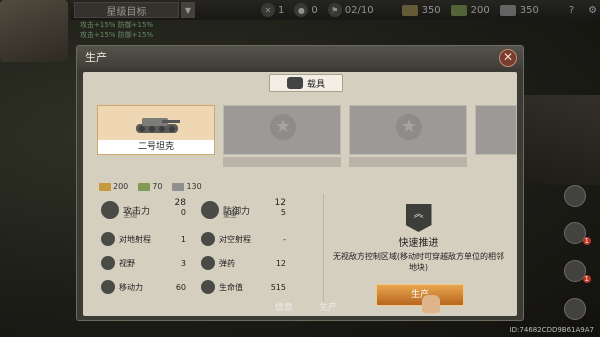 This screenshot has height=337, width=600. What do you see at coordinates (210, 210) in the screenshot?
I see `shield-icon` at bounding box center [210, 210].